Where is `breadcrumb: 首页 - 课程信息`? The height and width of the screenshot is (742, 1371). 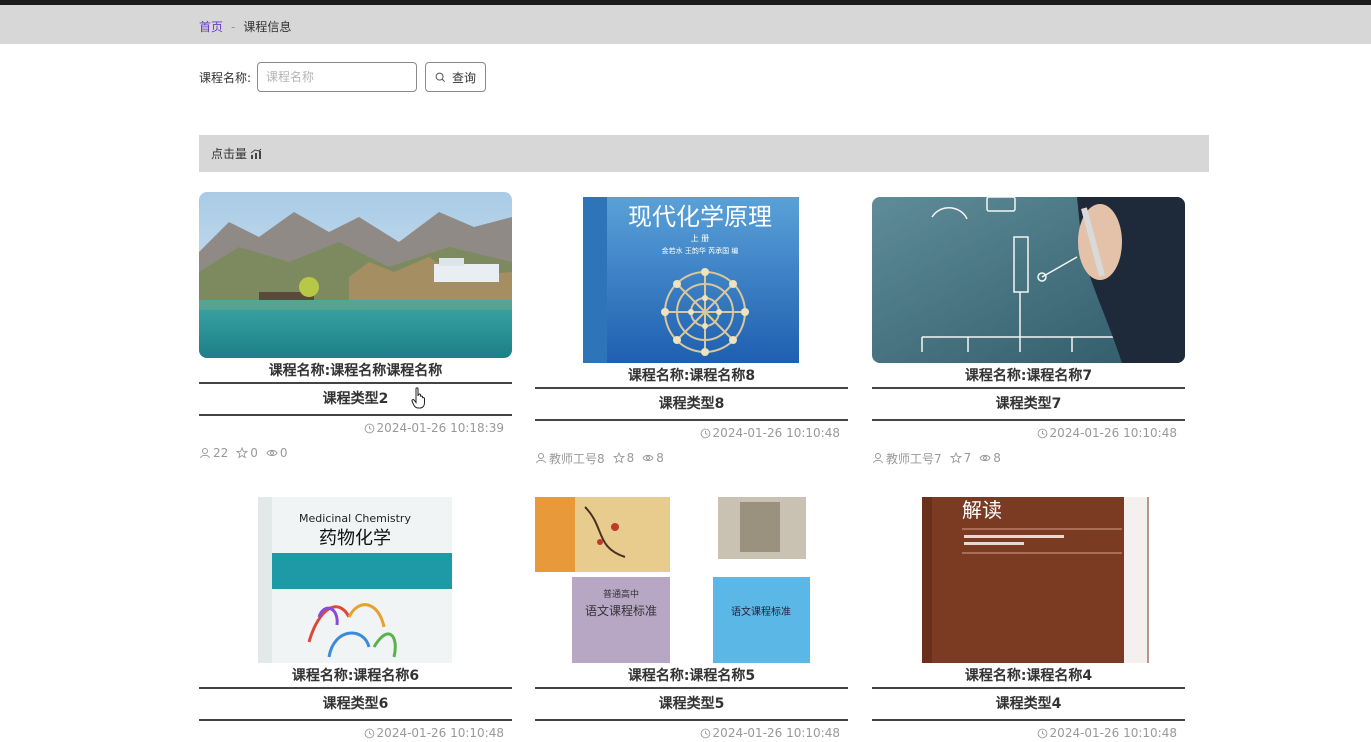
breadcrumb: 首页 - 课程信息 is located at coordinates (245, 26).